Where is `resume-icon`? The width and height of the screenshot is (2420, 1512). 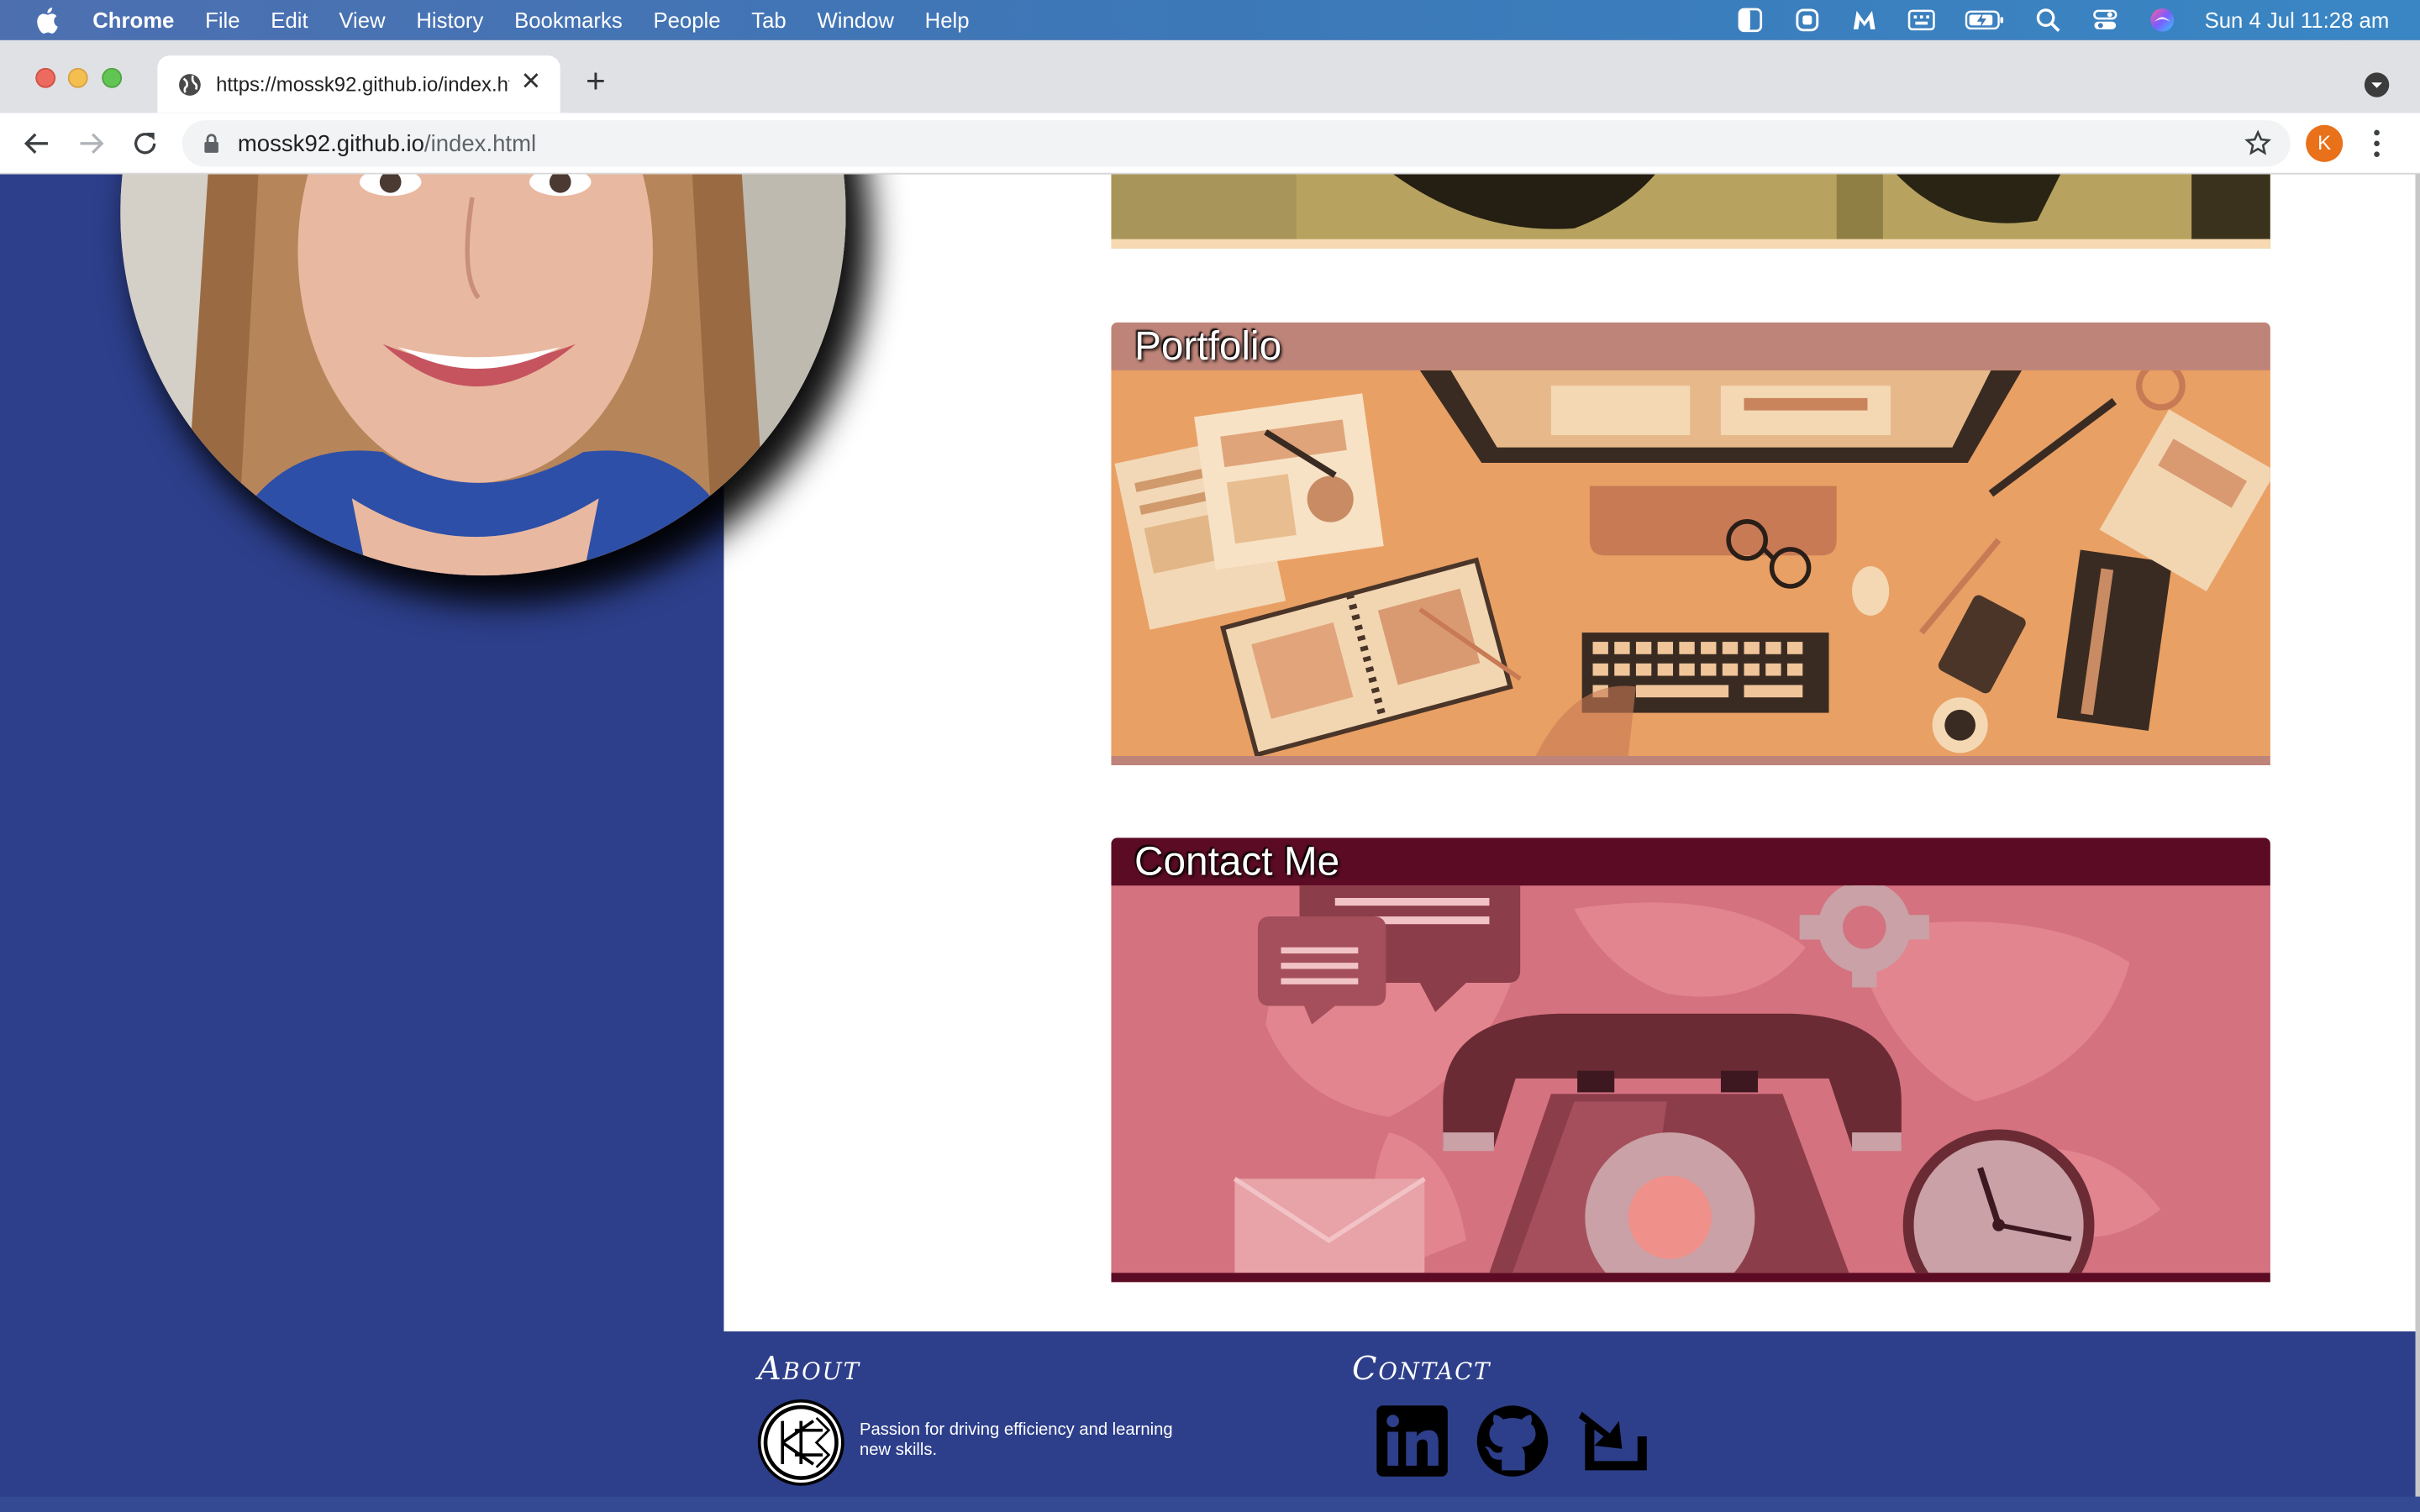
resume-icon is located at coordinates (1615, 1441).